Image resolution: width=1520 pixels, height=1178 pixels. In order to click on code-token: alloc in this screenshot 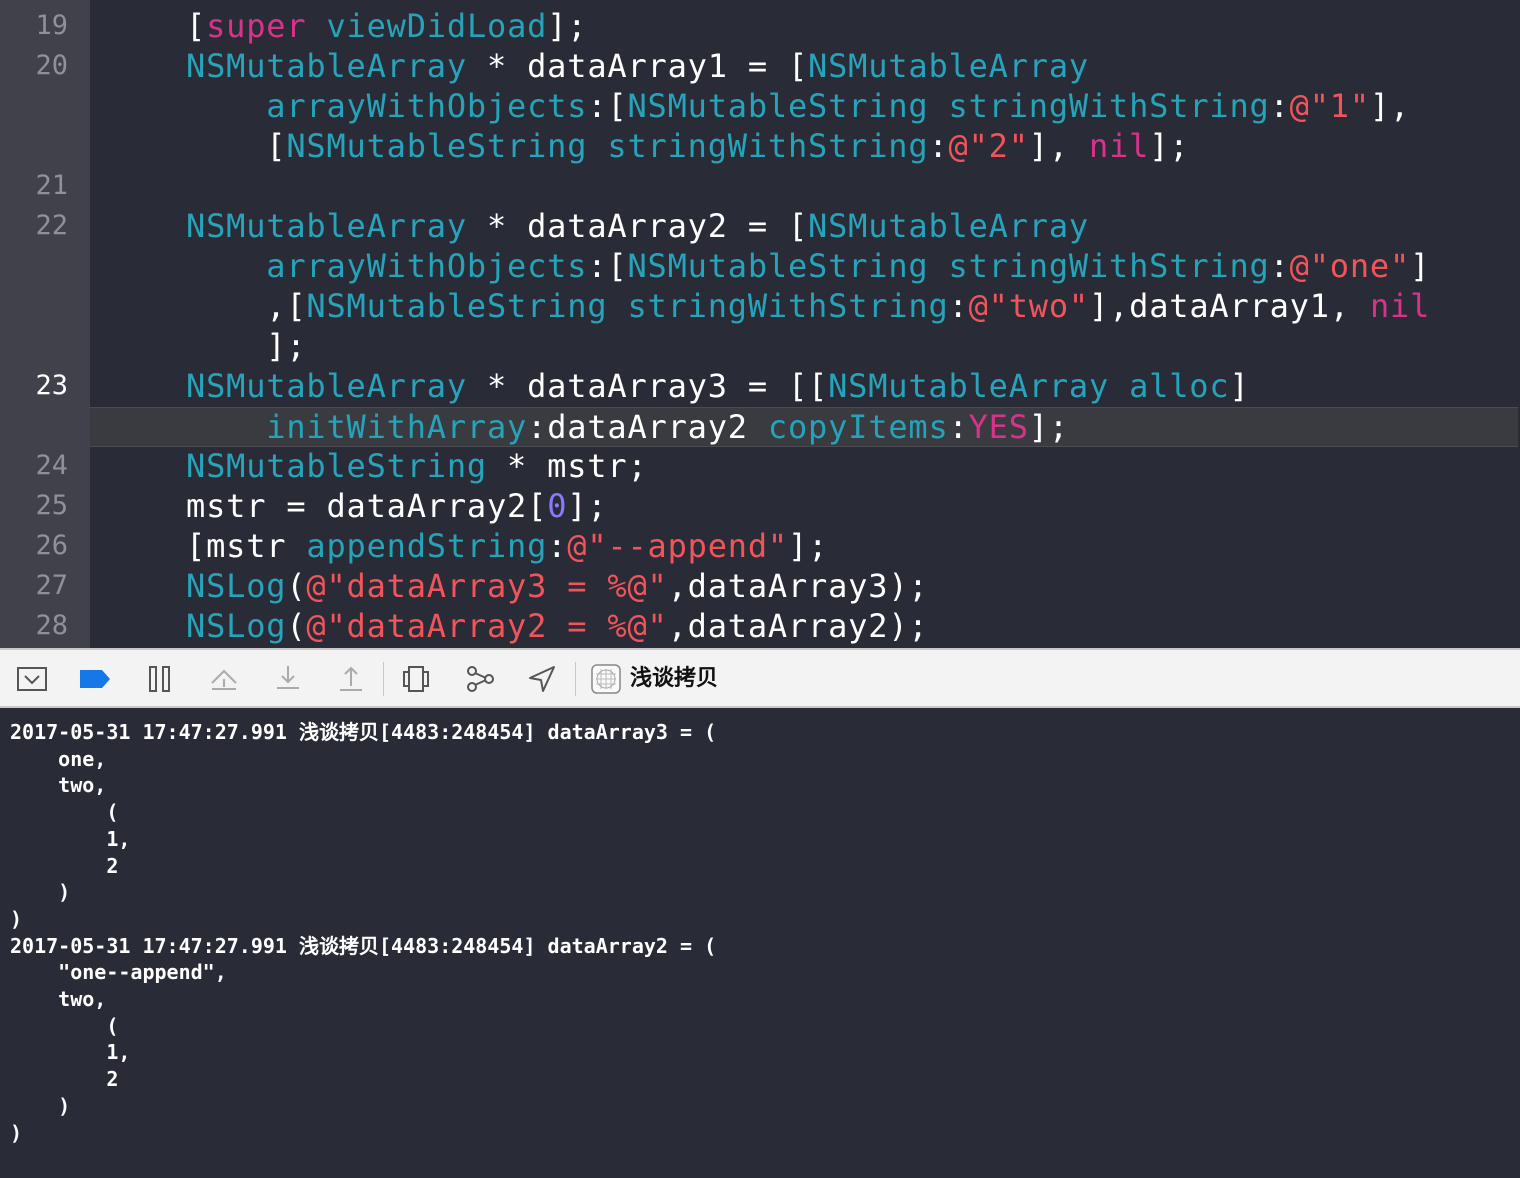, I will do `click(1179, 386)`.